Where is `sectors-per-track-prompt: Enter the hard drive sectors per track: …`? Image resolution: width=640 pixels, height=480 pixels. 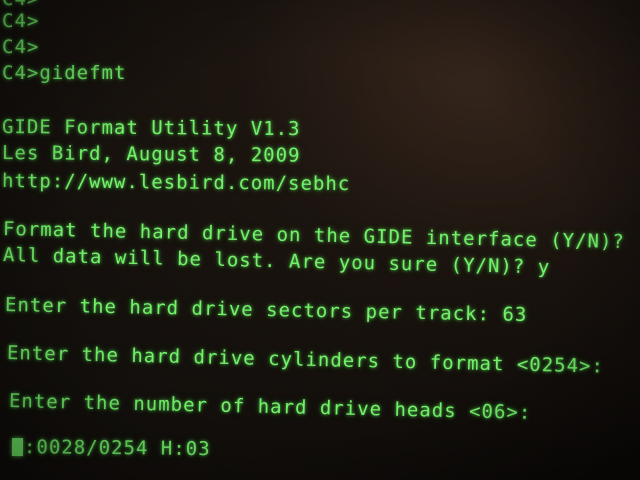 sectors-per-track-prompt: Enter the hard drive sectors per track: … is located at coordinates (266, 310).